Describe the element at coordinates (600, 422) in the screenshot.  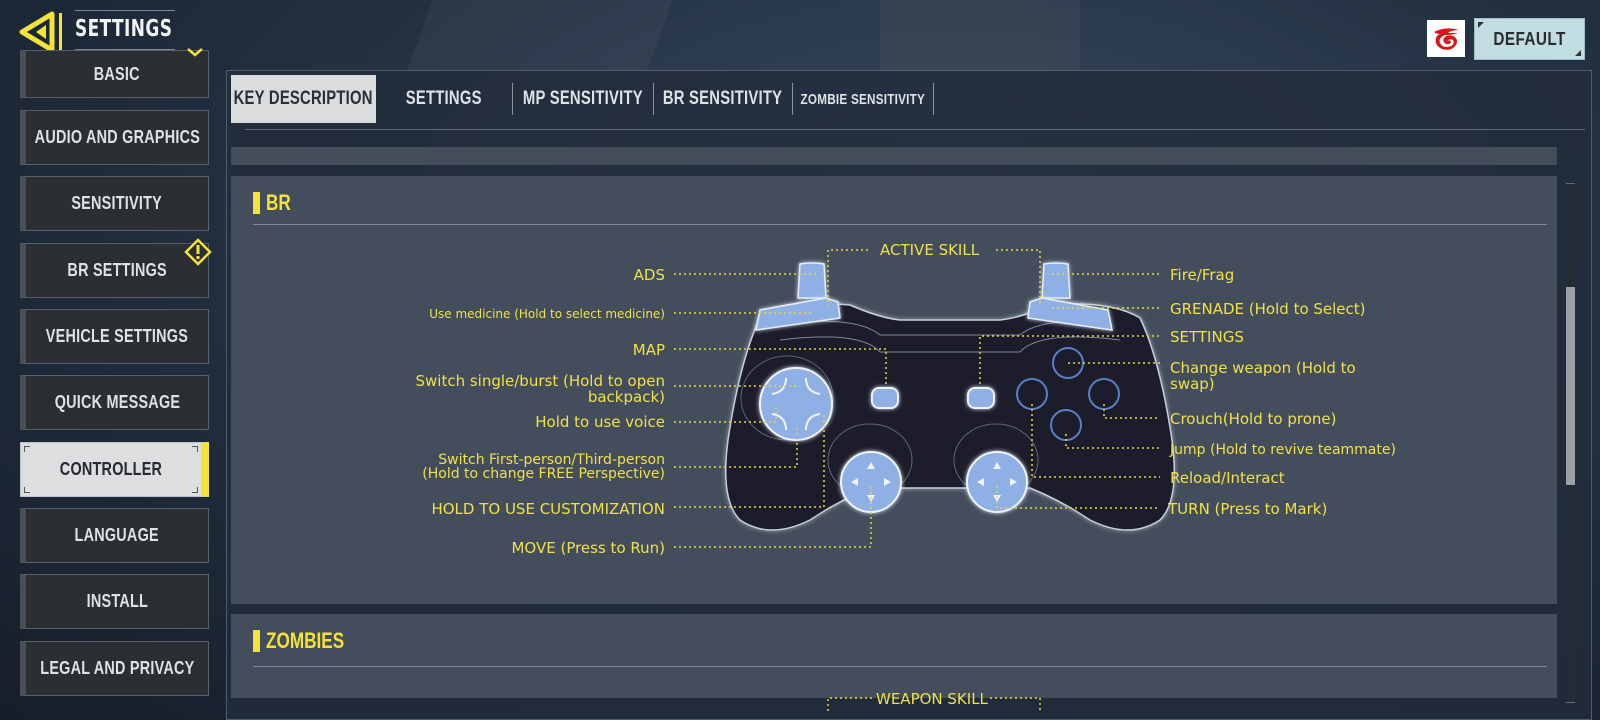
I see `label-hold-to-use-voice: Hold to use voice` at that location.